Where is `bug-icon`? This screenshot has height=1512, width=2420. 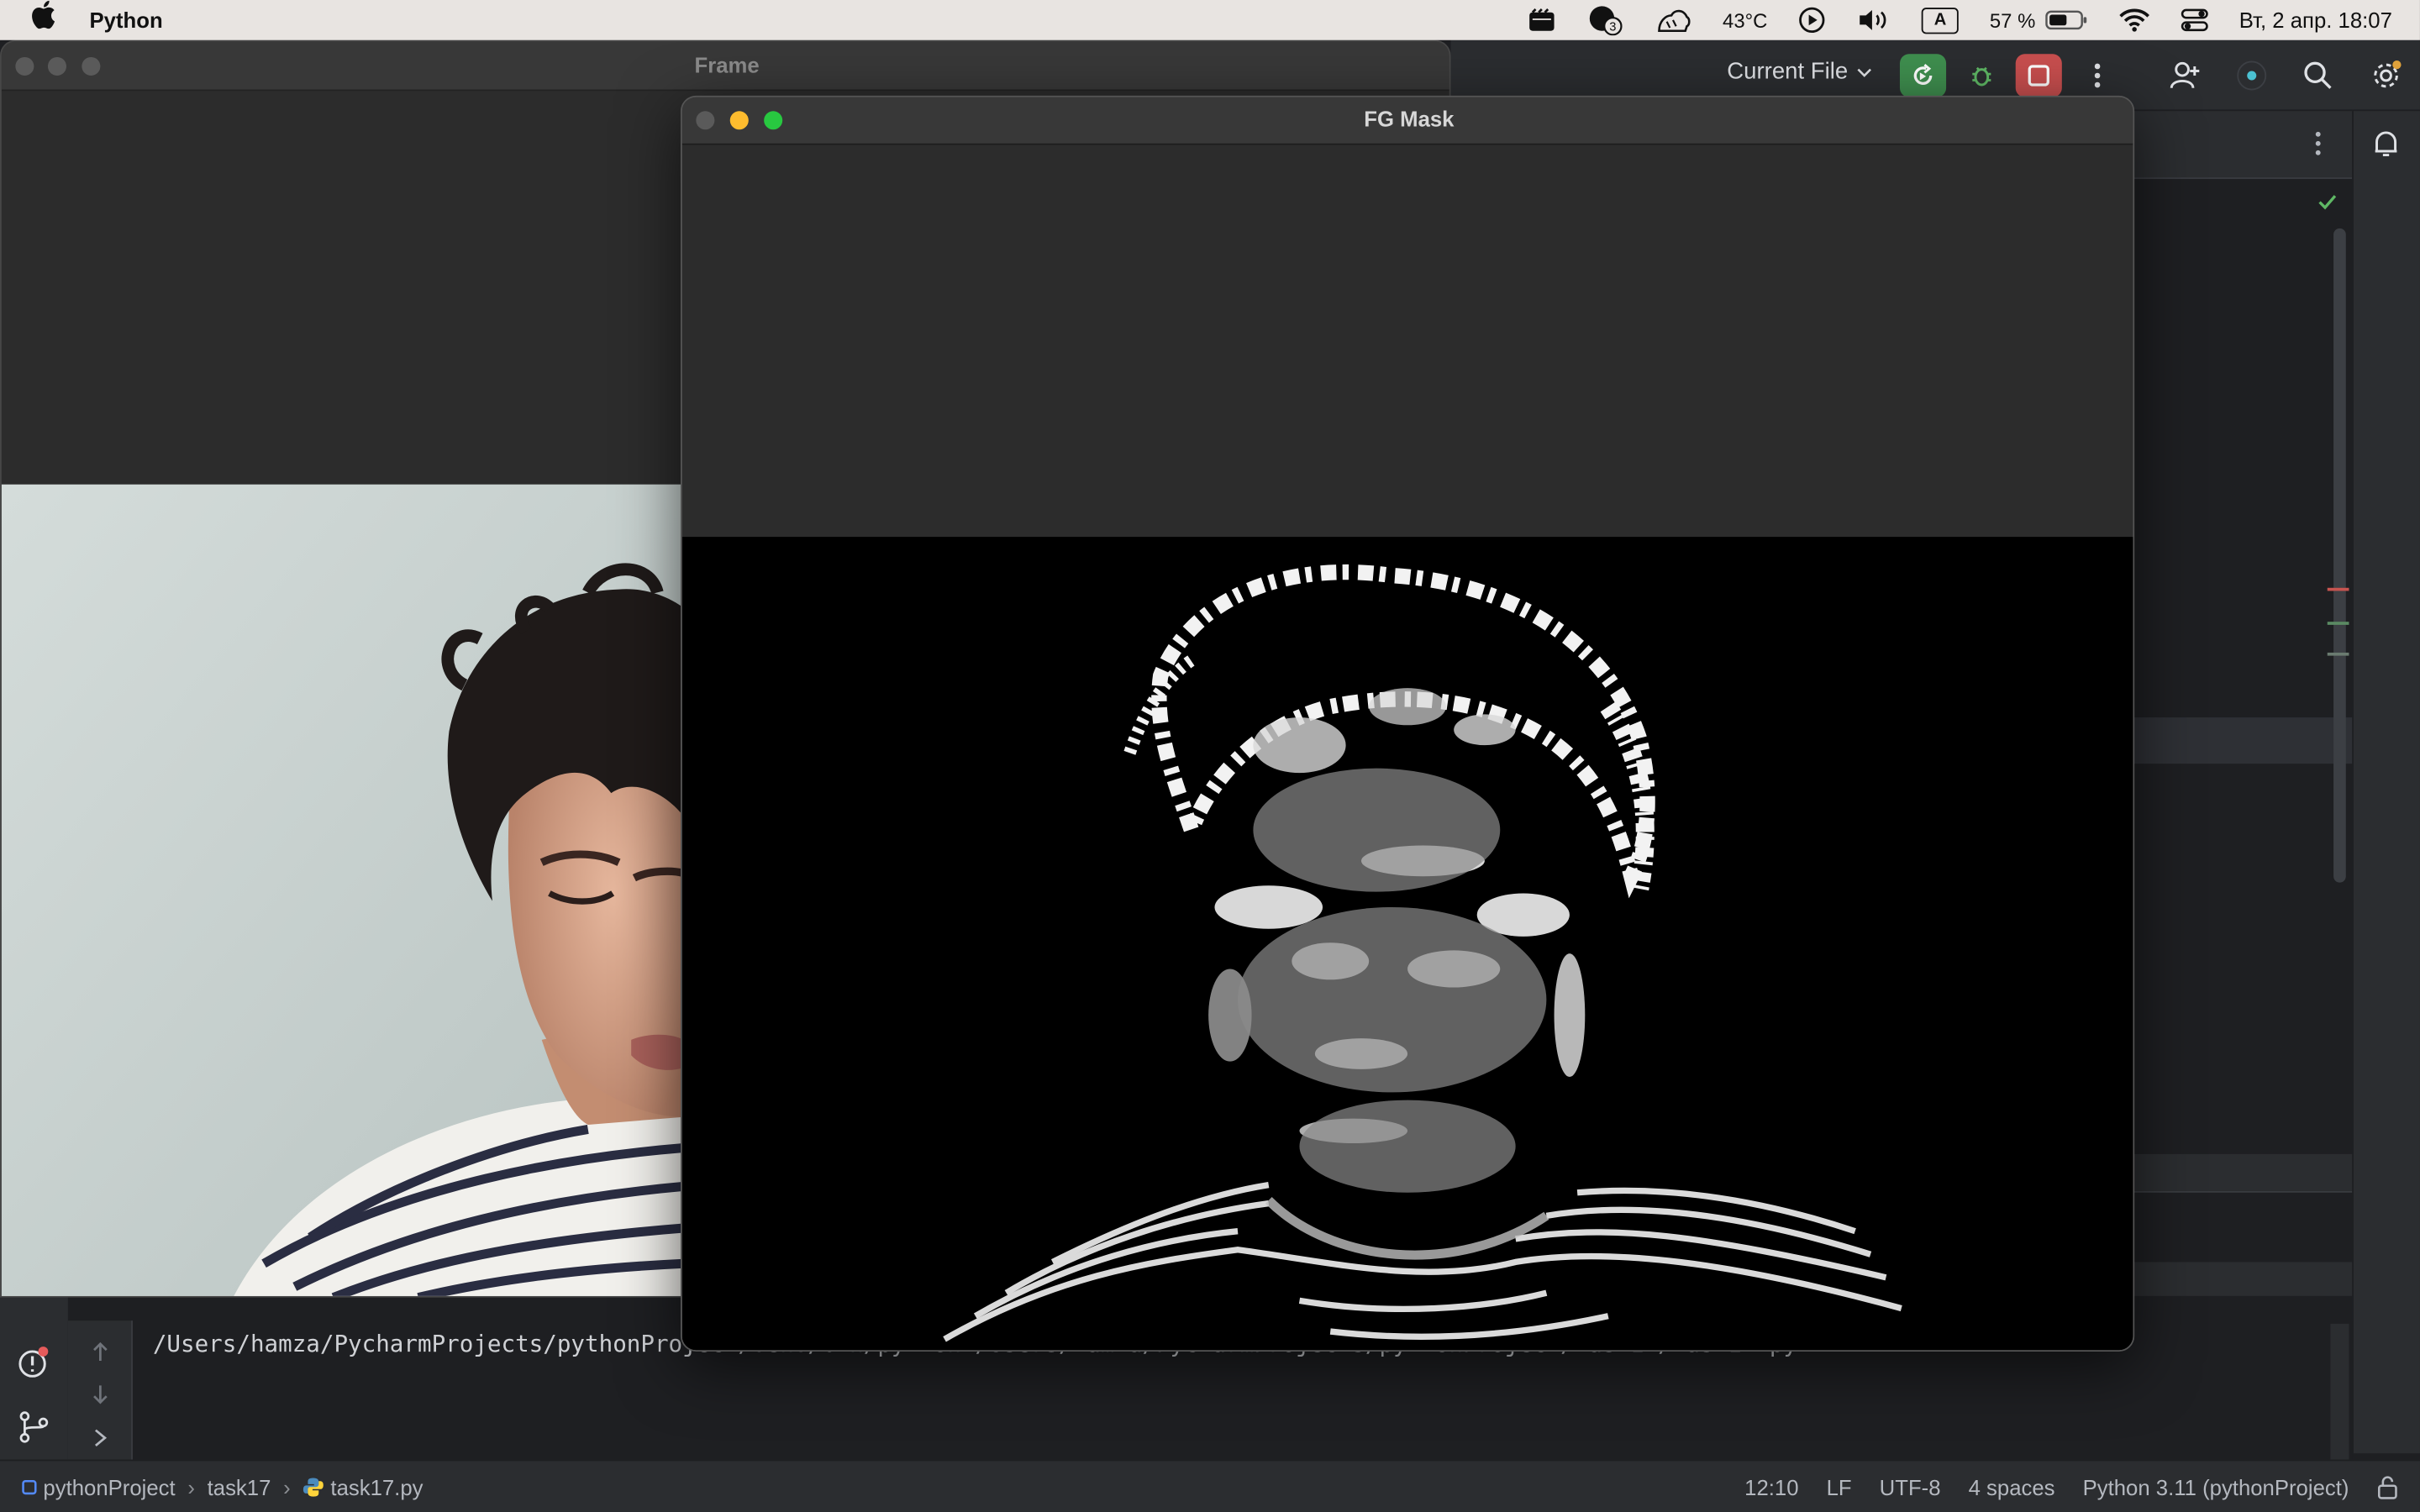 bug-icon is located at coordinates (1982, 76).